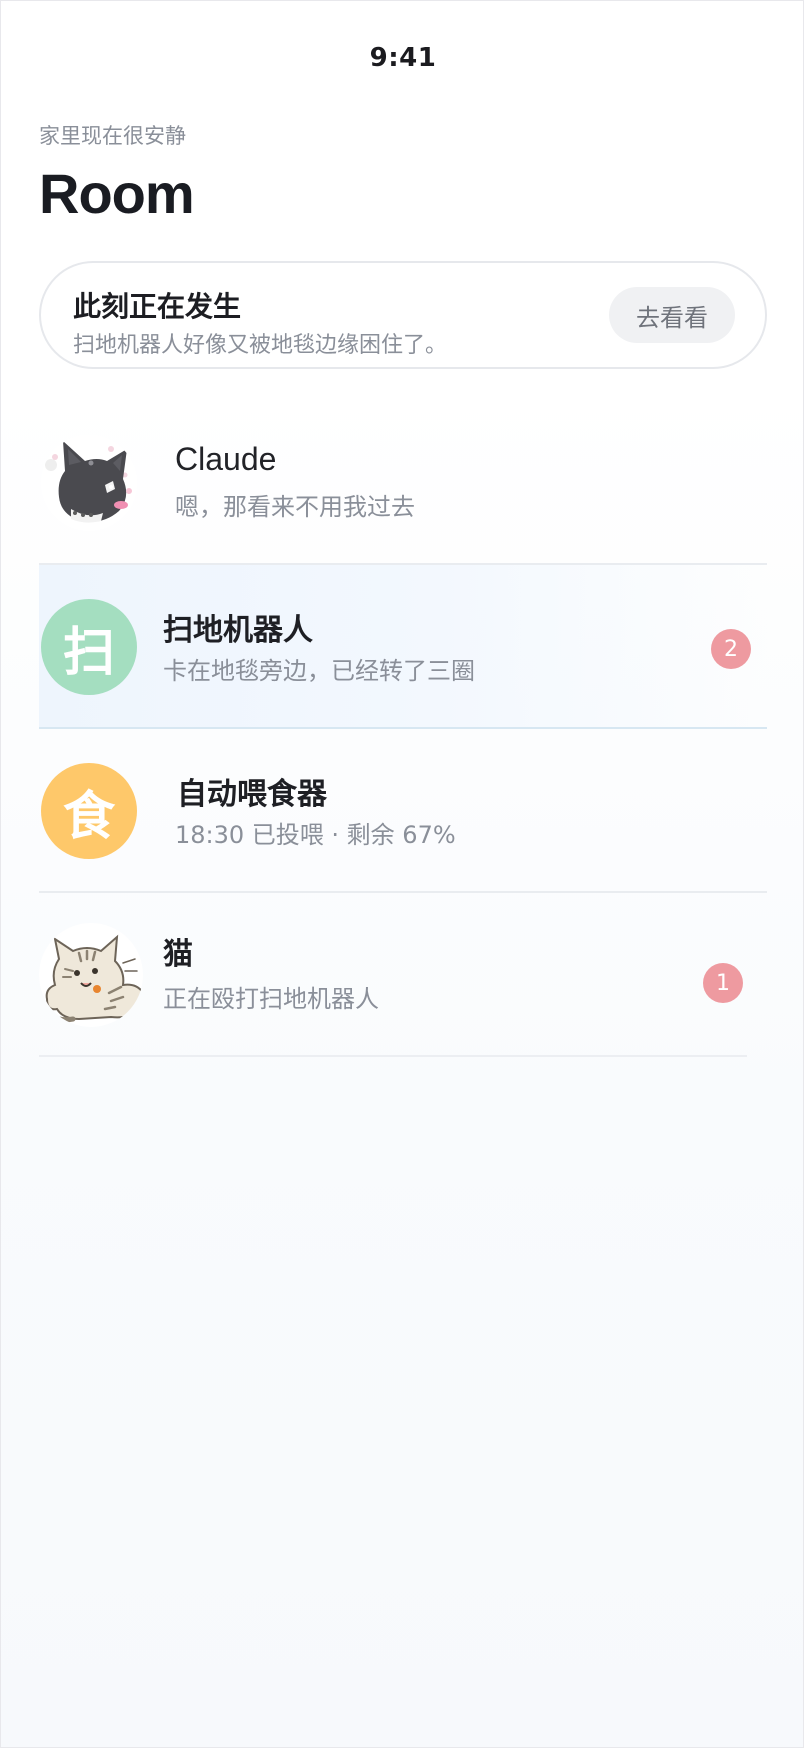 Image resolution: width=804 pixels, height=1748 pixels. Describe the element at coordinates (315, 835) in the screenshot. I see `chat-preview: 18:30 已投喂 · 剩余 67%` at that location.